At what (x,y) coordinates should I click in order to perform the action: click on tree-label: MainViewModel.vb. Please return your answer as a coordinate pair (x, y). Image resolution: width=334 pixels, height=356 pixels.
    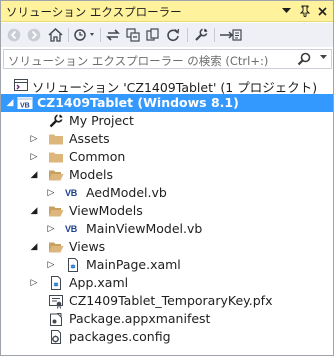
    Looking at the image, I should click on (144, 228).